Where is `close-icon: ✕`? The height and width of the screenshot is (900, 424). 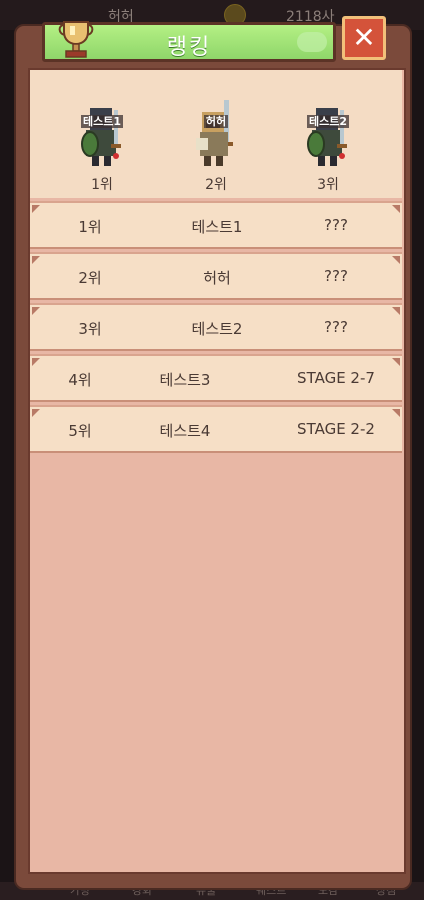
close-icon: ✕ is located at coordinates (364, 37).